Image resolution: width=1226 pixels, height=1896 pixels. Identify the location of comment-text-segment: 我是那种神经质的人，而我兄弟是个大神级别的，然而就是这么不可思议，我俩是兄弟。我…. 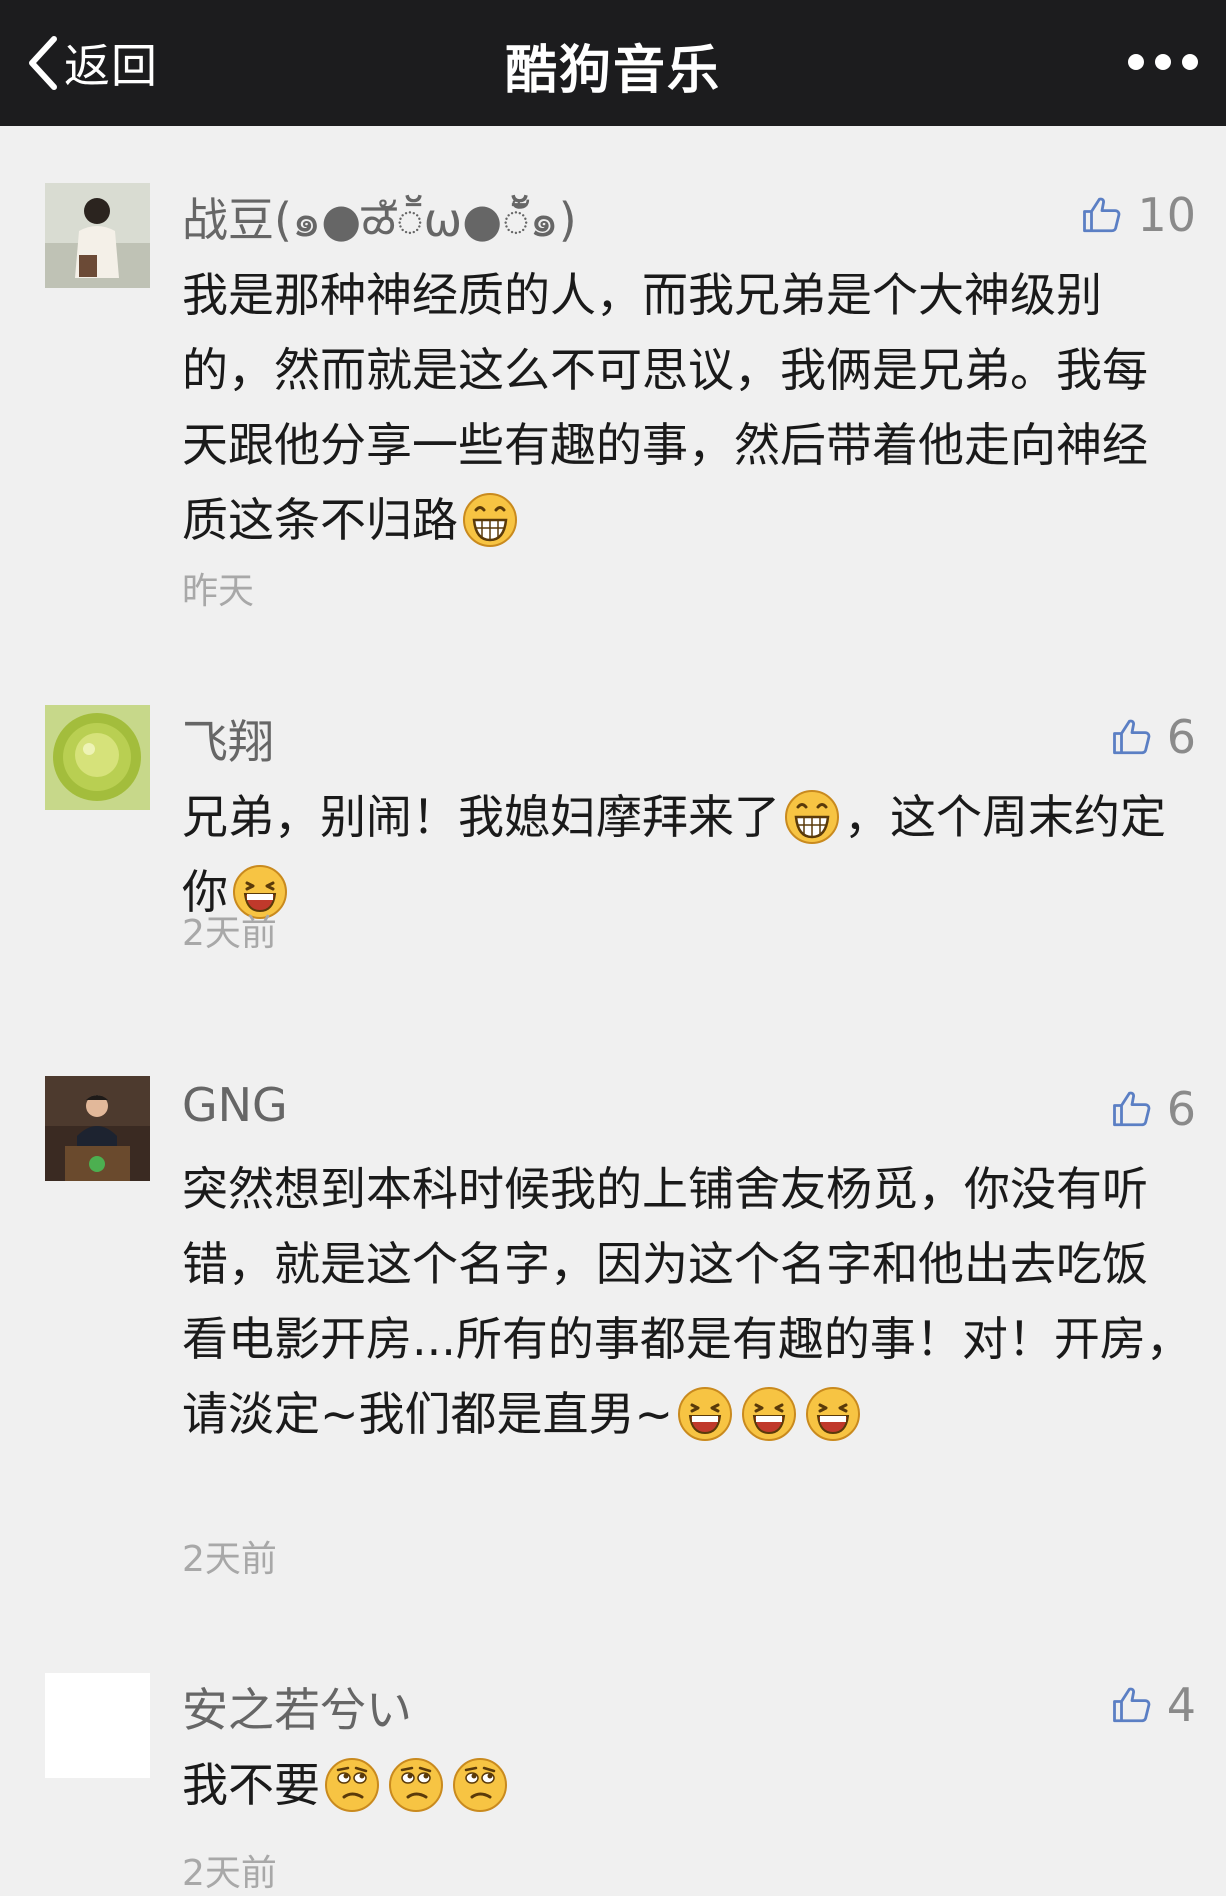
(665, 407).